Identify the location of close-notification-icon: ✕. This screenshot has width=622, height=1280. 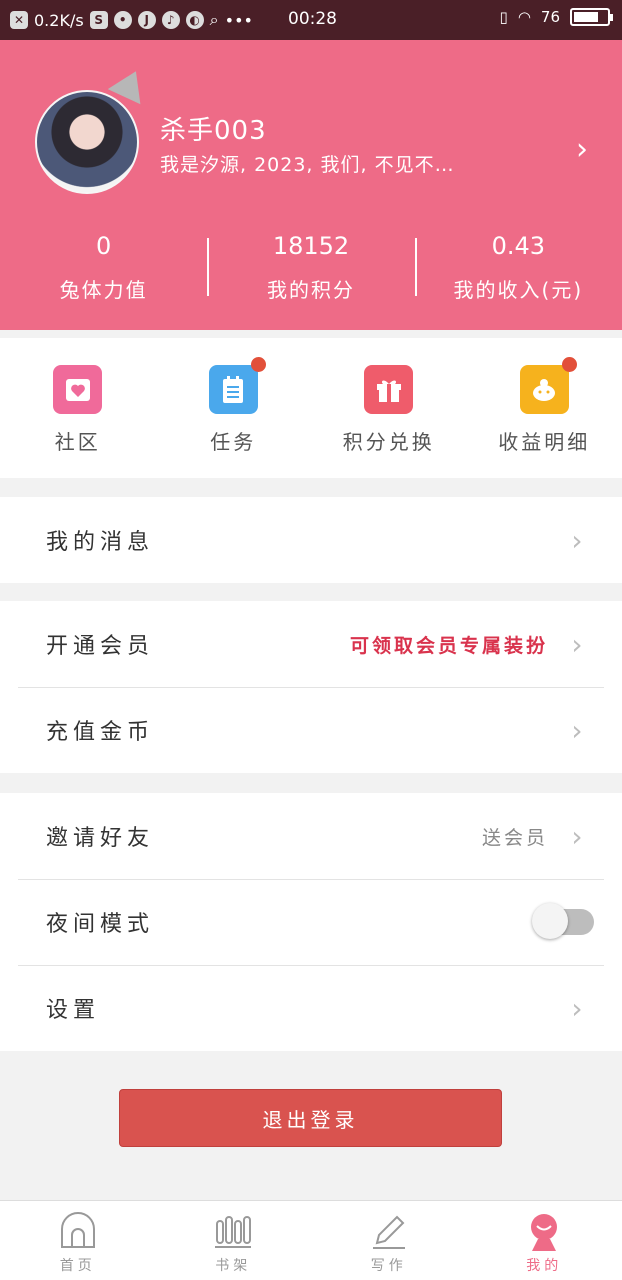
(19, 20).